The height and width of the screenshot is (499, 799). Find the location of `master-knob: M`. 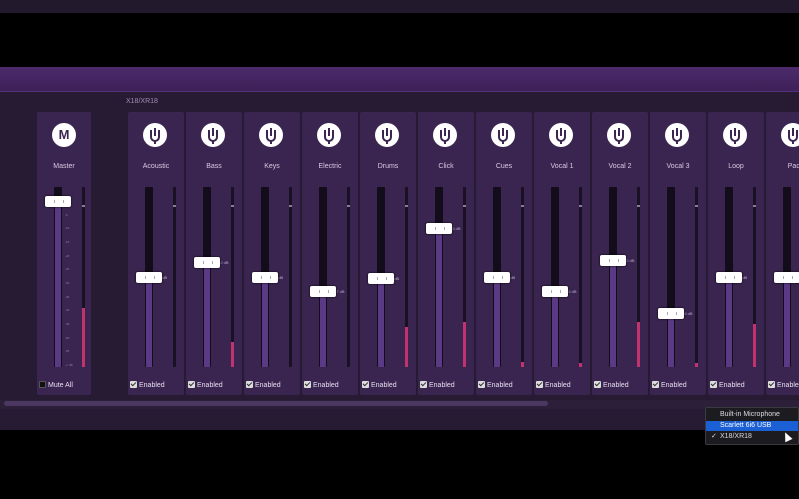

master-knob: M is located at coordinates (64, 135).